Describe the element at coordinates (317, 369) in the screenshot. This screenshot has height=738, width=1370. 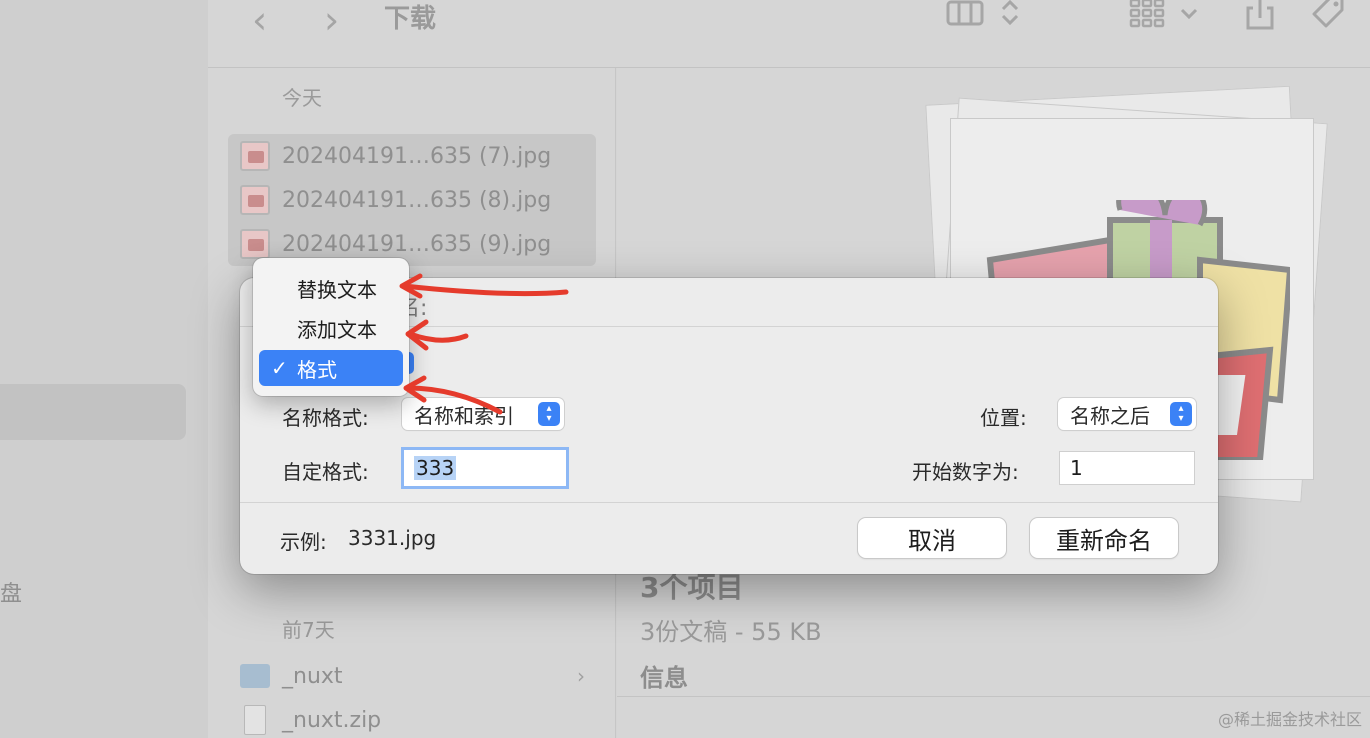
I see `menu-item-label: 格式` at that location.